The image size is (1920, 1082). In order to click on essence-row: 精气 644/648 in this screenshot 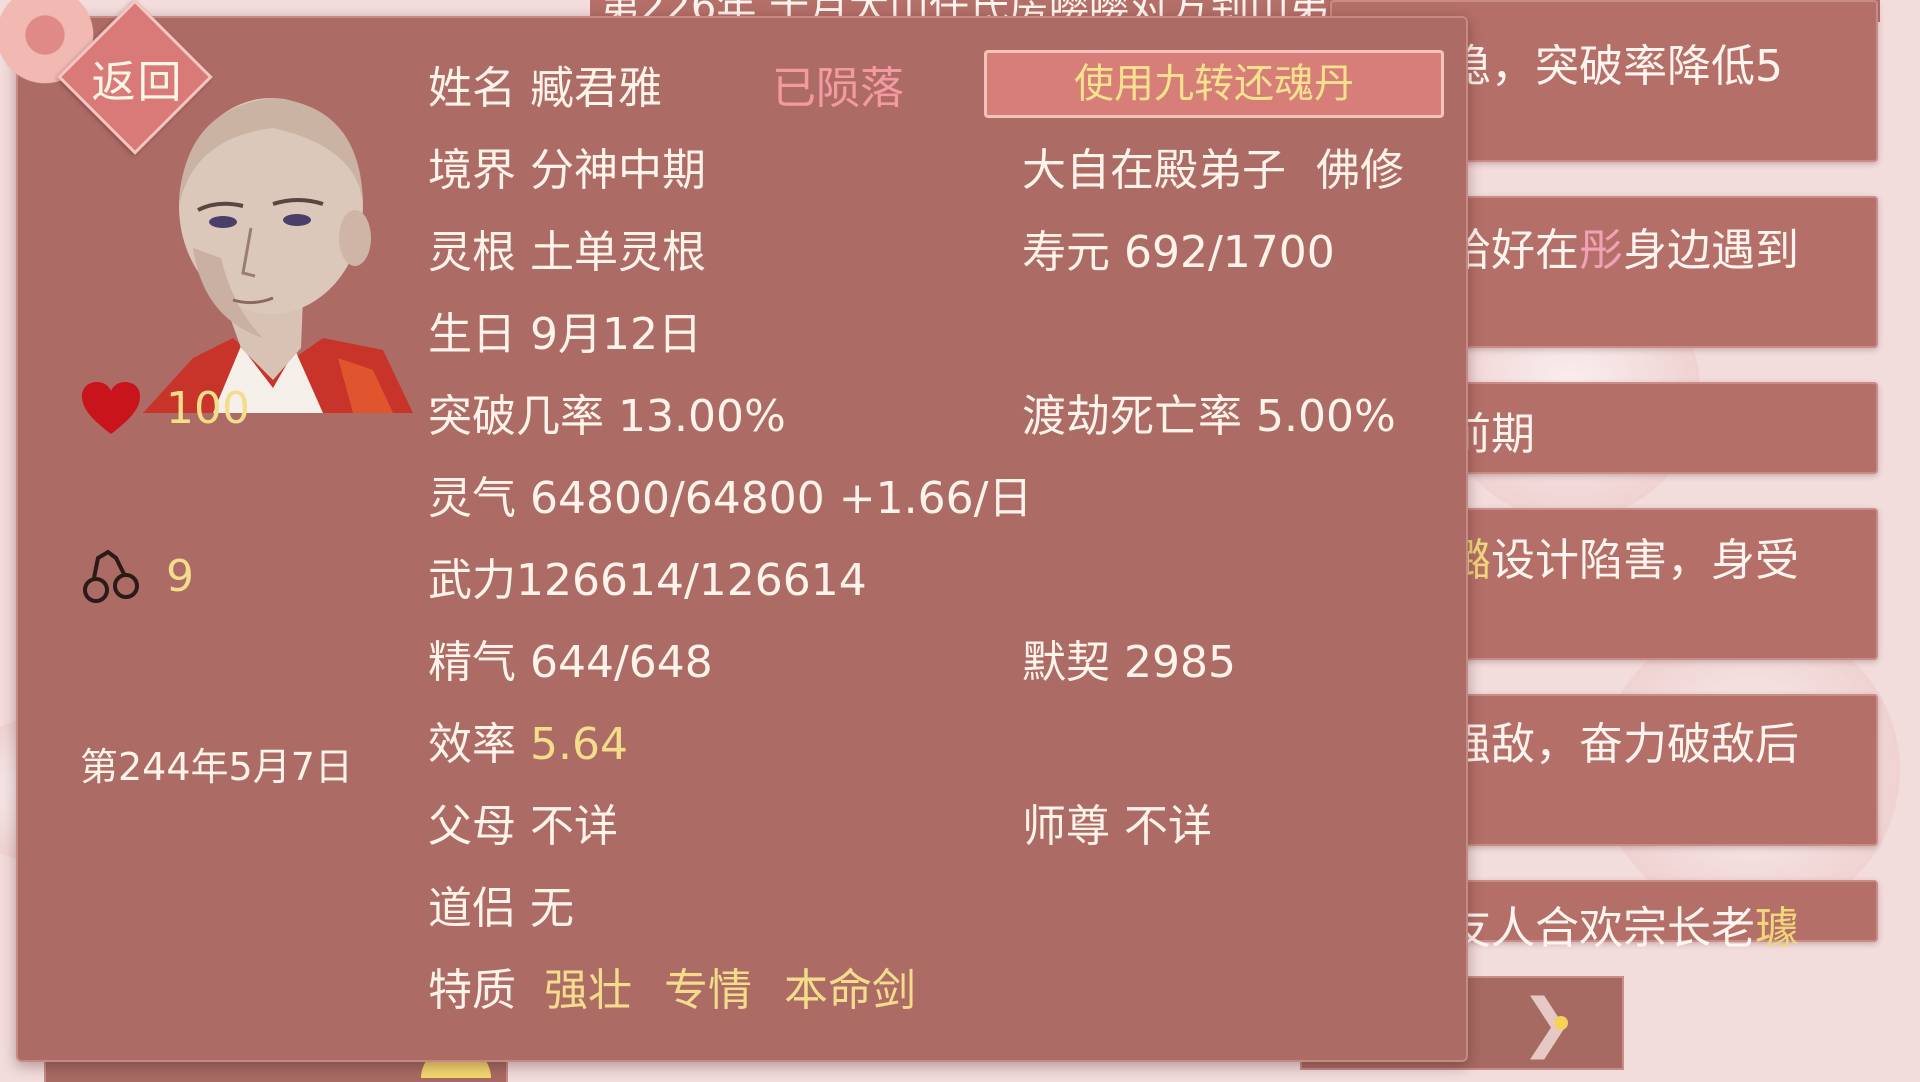, I will do `click(570, 662)`.